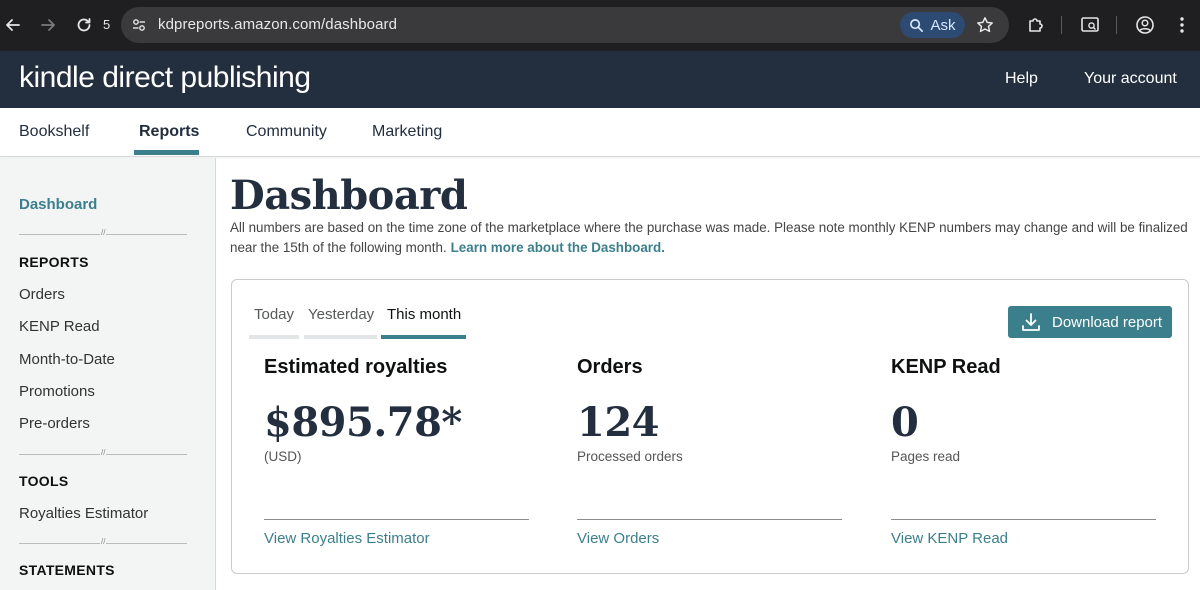 The image size is (1200, 590). What do you see at coordinates (57, 77) in the screenshot?
I see `logo-kindle: kindle` at bounding box center [57, 77].